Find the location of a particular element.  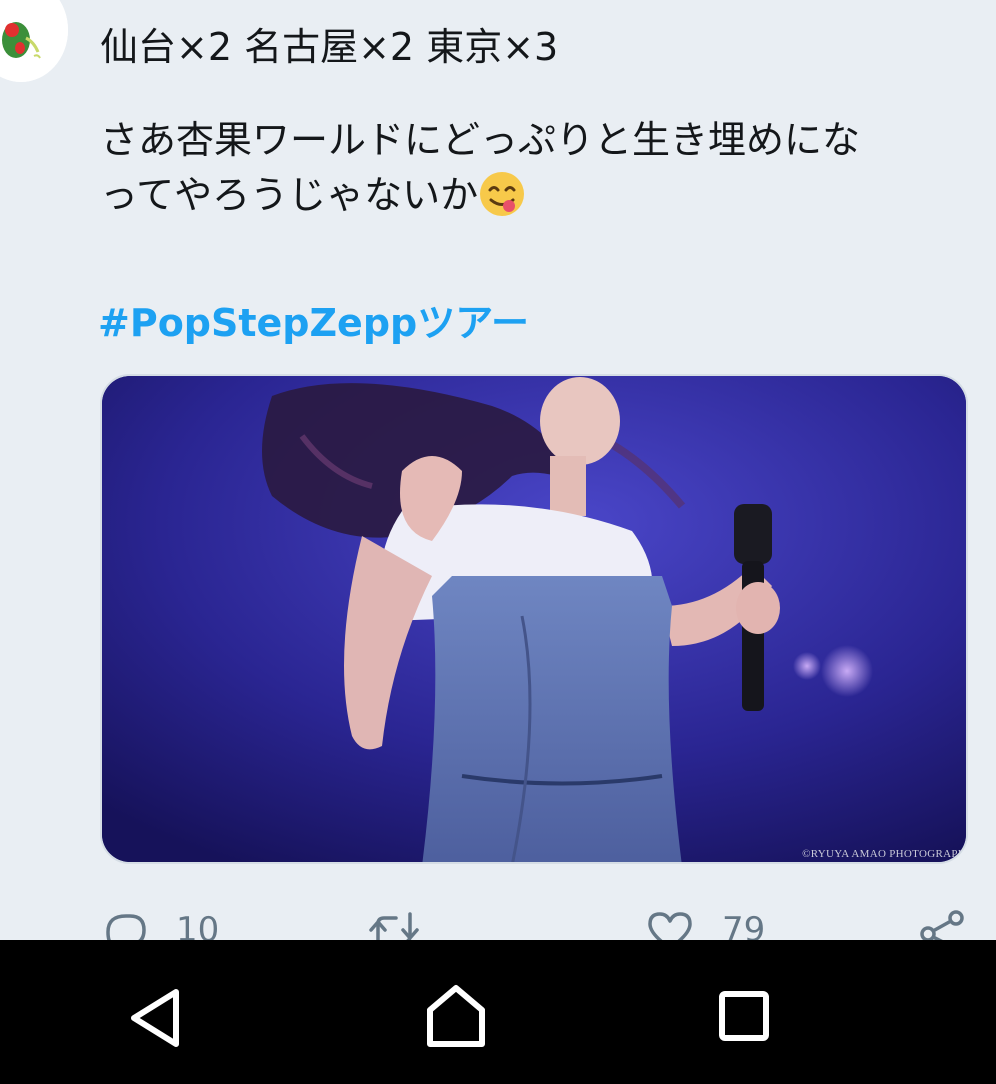

user-avatar is located at coordinates (34, 41).